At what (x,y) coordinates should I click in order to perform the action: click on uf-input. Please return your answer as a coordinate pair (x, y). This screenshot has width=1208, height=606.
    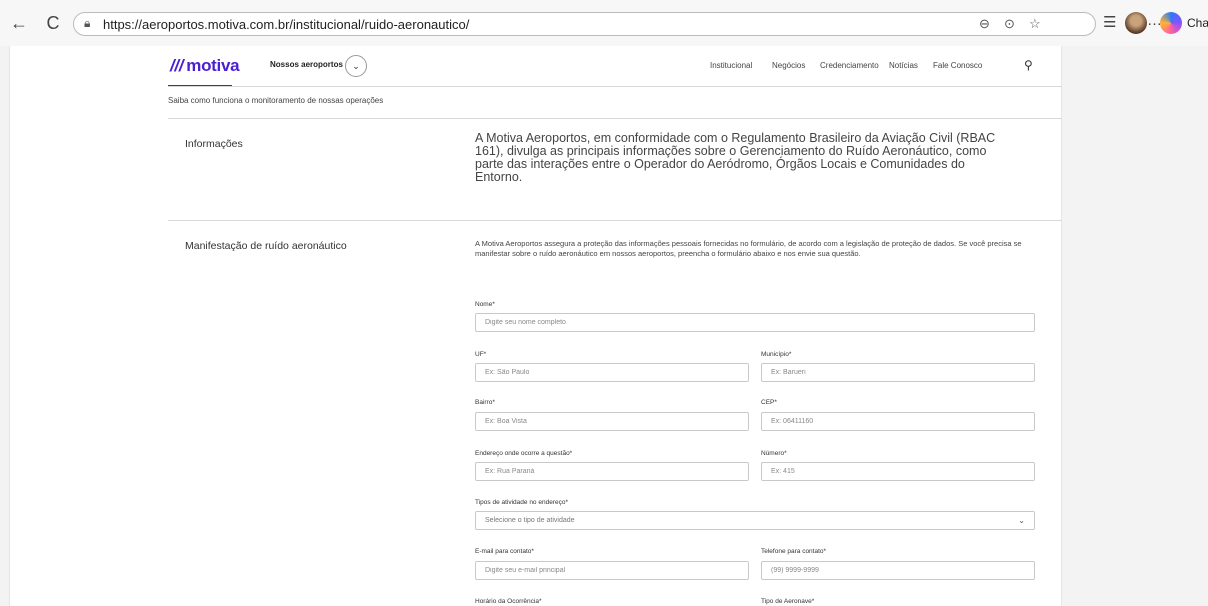
    Looking at the image, I should click on (612, 372).